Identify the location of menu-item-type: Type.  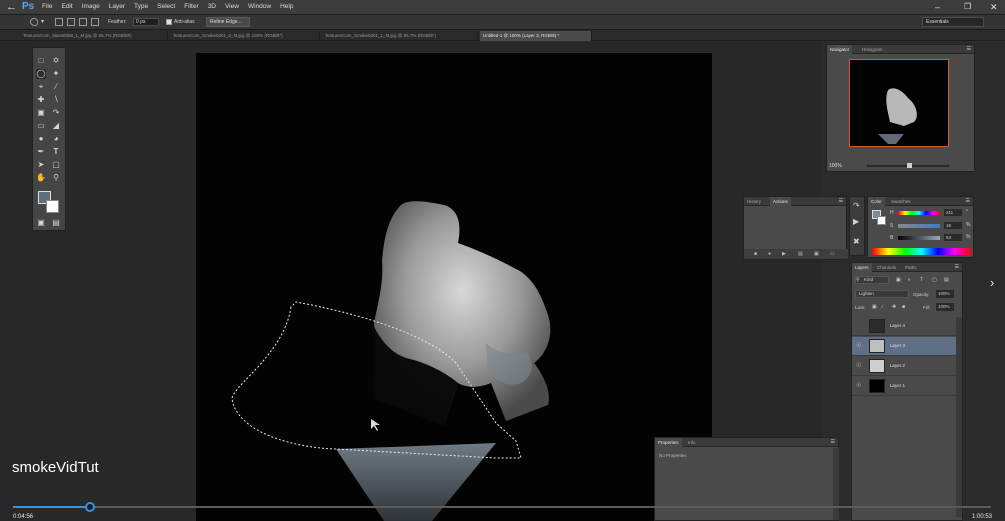
(141, 7).